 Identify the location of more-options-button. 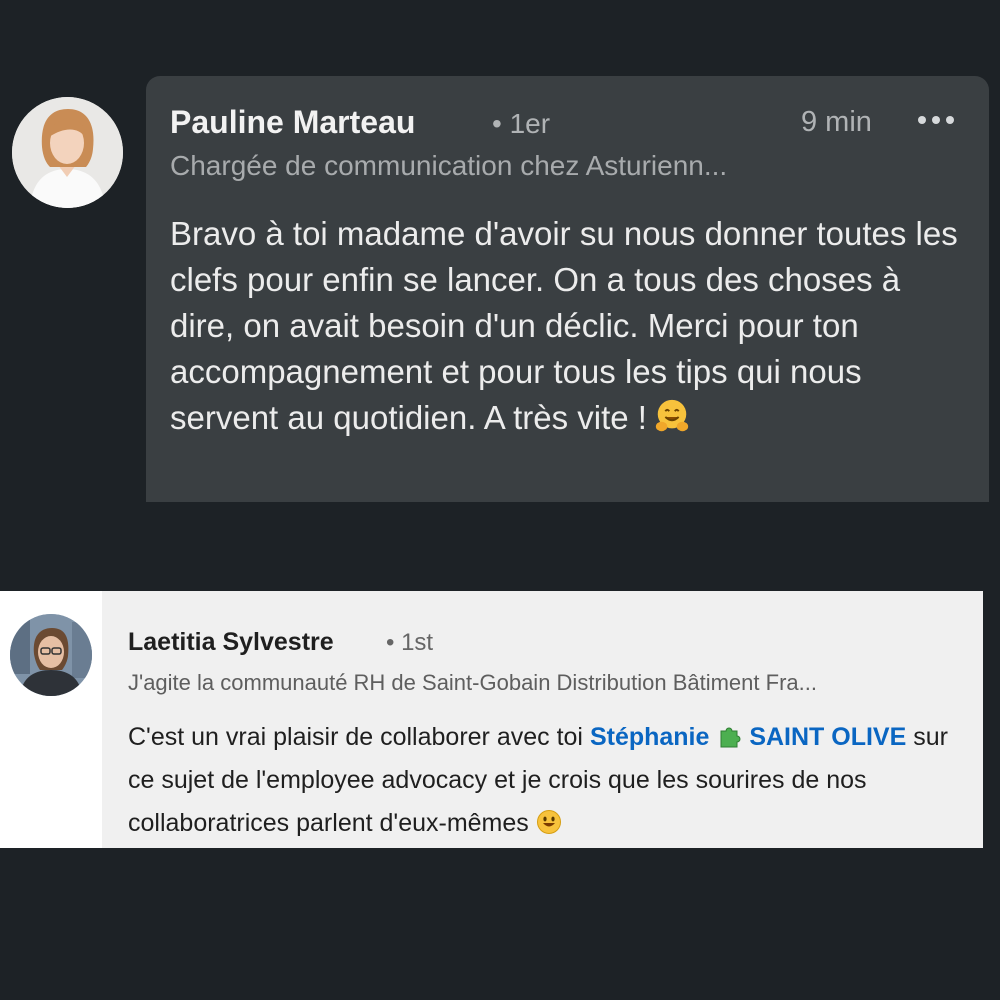
(936, 118).